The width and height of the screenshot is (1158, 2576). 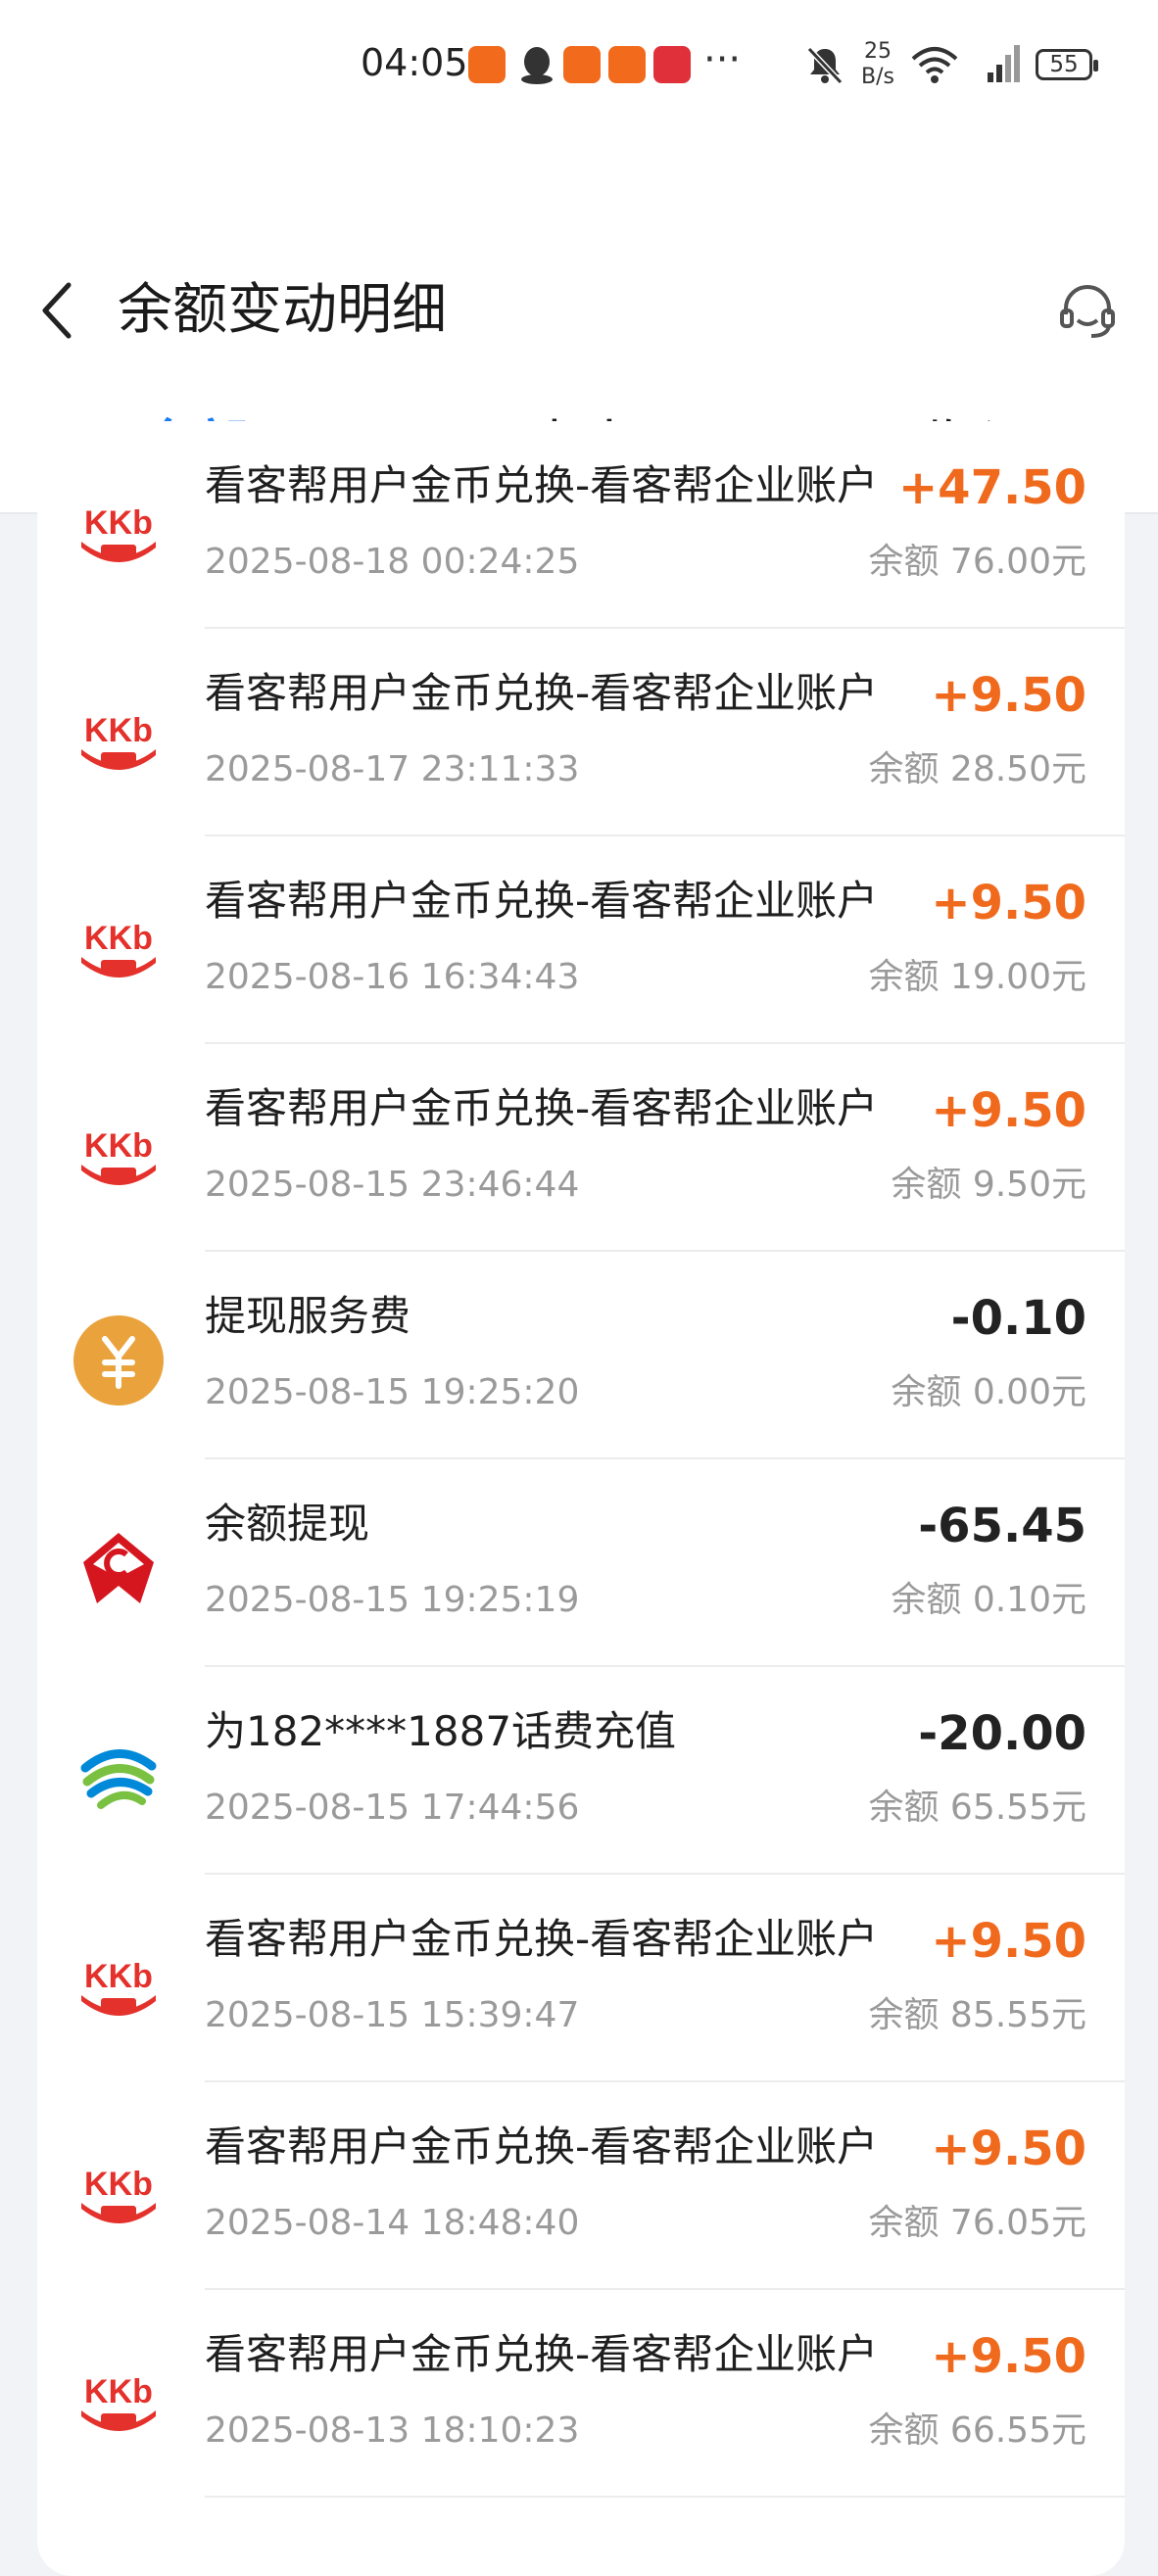 I want to click on transaction-time: 2025-08-17 23:11:33, so click(x=393, y=769).